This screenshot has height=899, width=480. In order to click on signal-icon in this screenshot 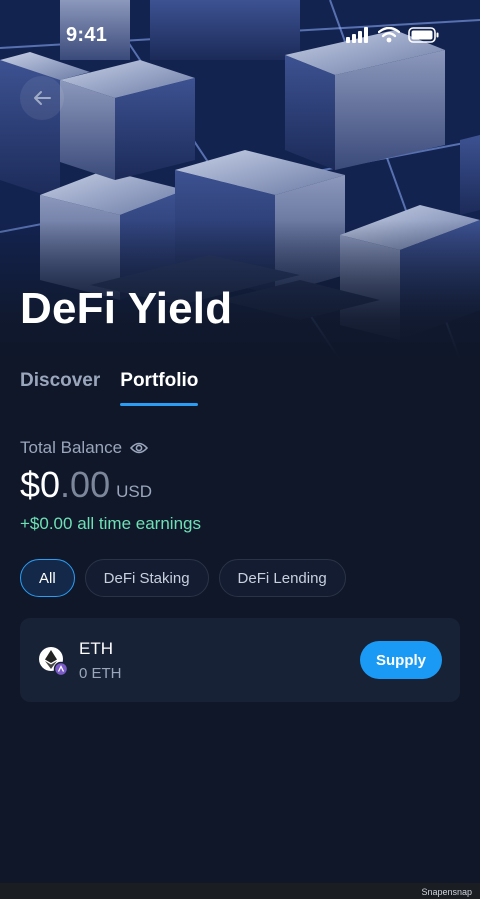, I will do `click(357, 35)`.